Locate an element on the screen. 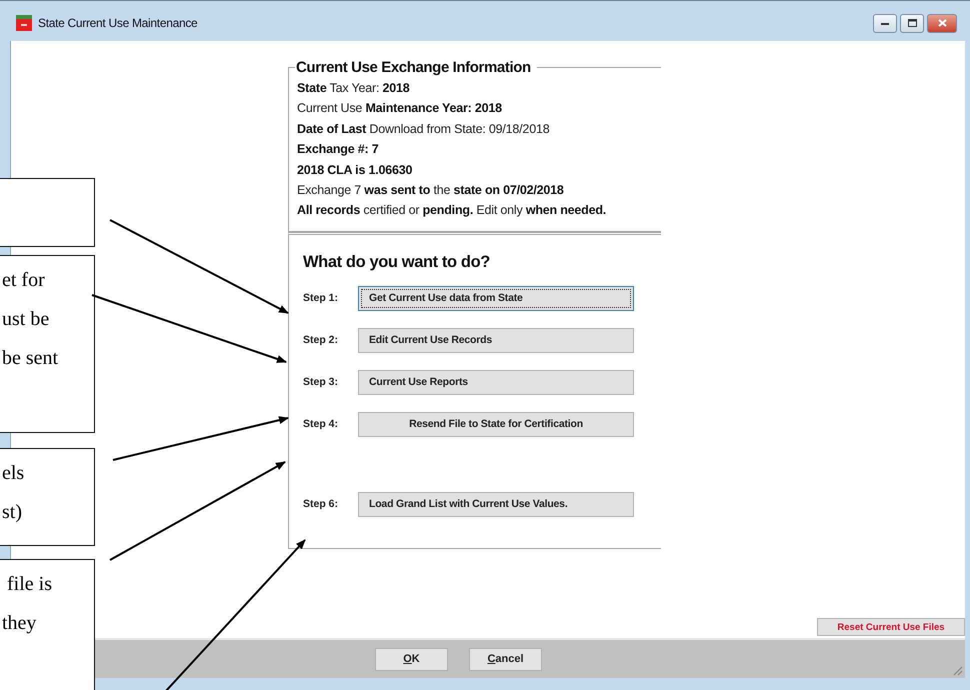 This screenshot has height=690, width=970. maximize-button is located at coordinates (912, 23).